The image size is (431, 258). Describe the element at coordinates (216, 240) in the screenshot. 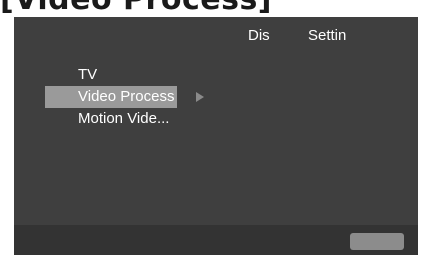

I see `bottom-bar` at that location.